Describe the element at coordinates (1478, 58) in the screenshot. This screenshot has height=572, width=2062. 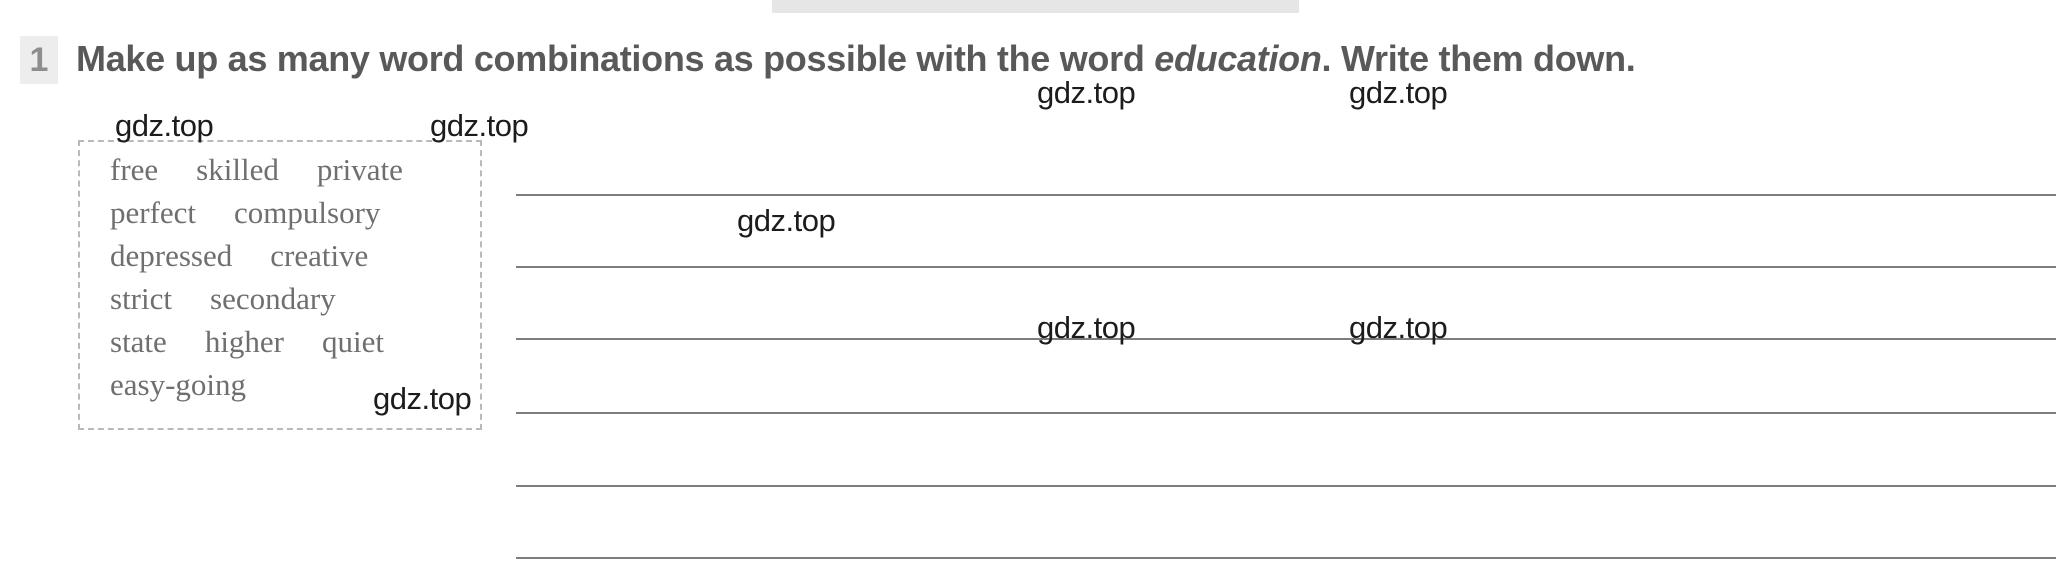
I see `heading-text-part-2: . Write them down.` at that location.